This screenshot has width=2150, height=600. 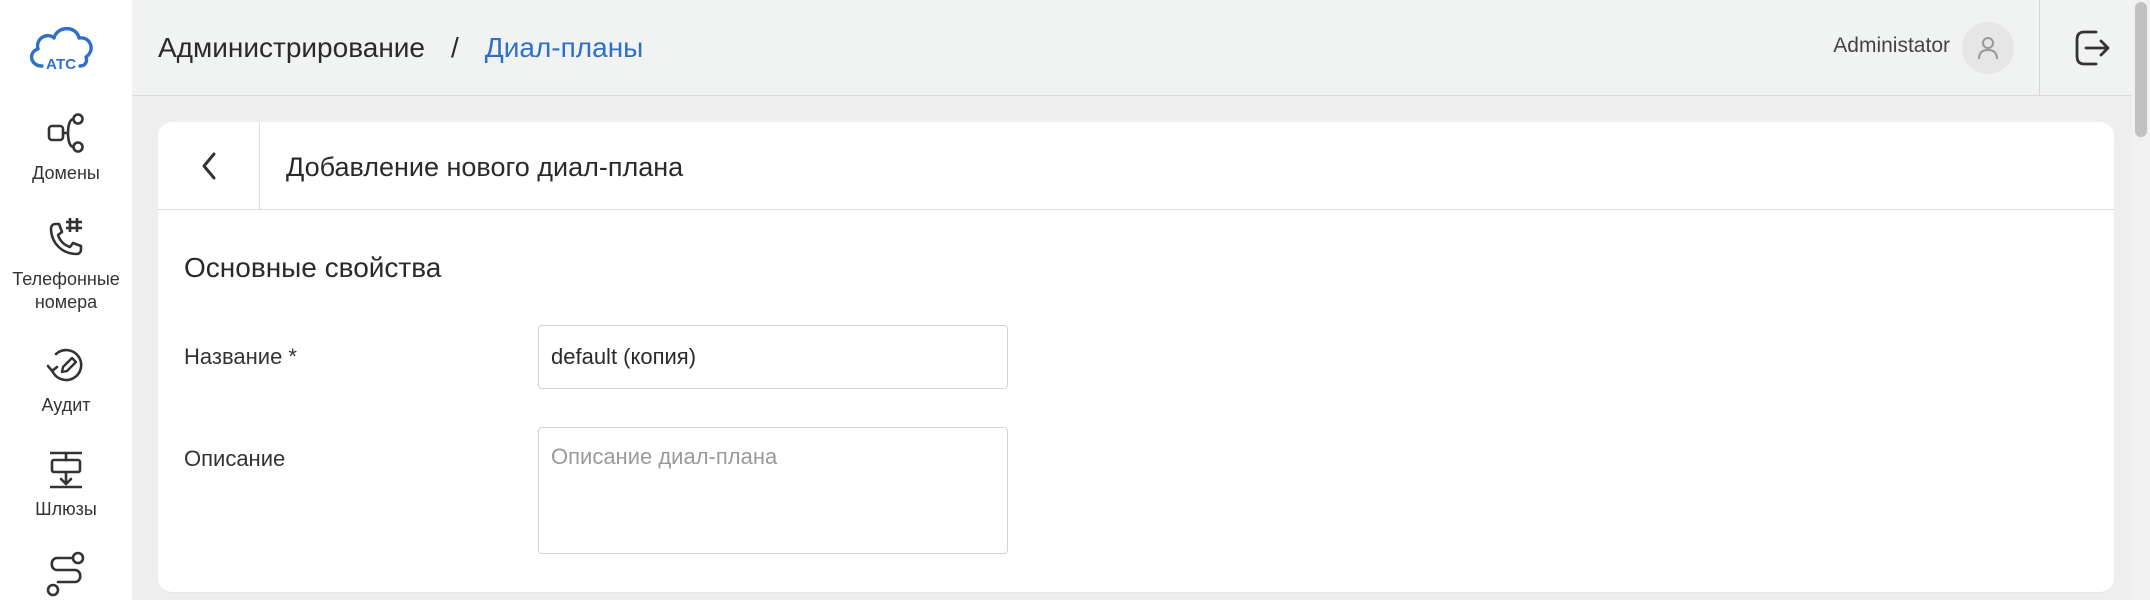 What do you see at coordinates (2141, 69) in the screenshot?
I see `scrollbar-thumb` at bounding box center [2141, 69].